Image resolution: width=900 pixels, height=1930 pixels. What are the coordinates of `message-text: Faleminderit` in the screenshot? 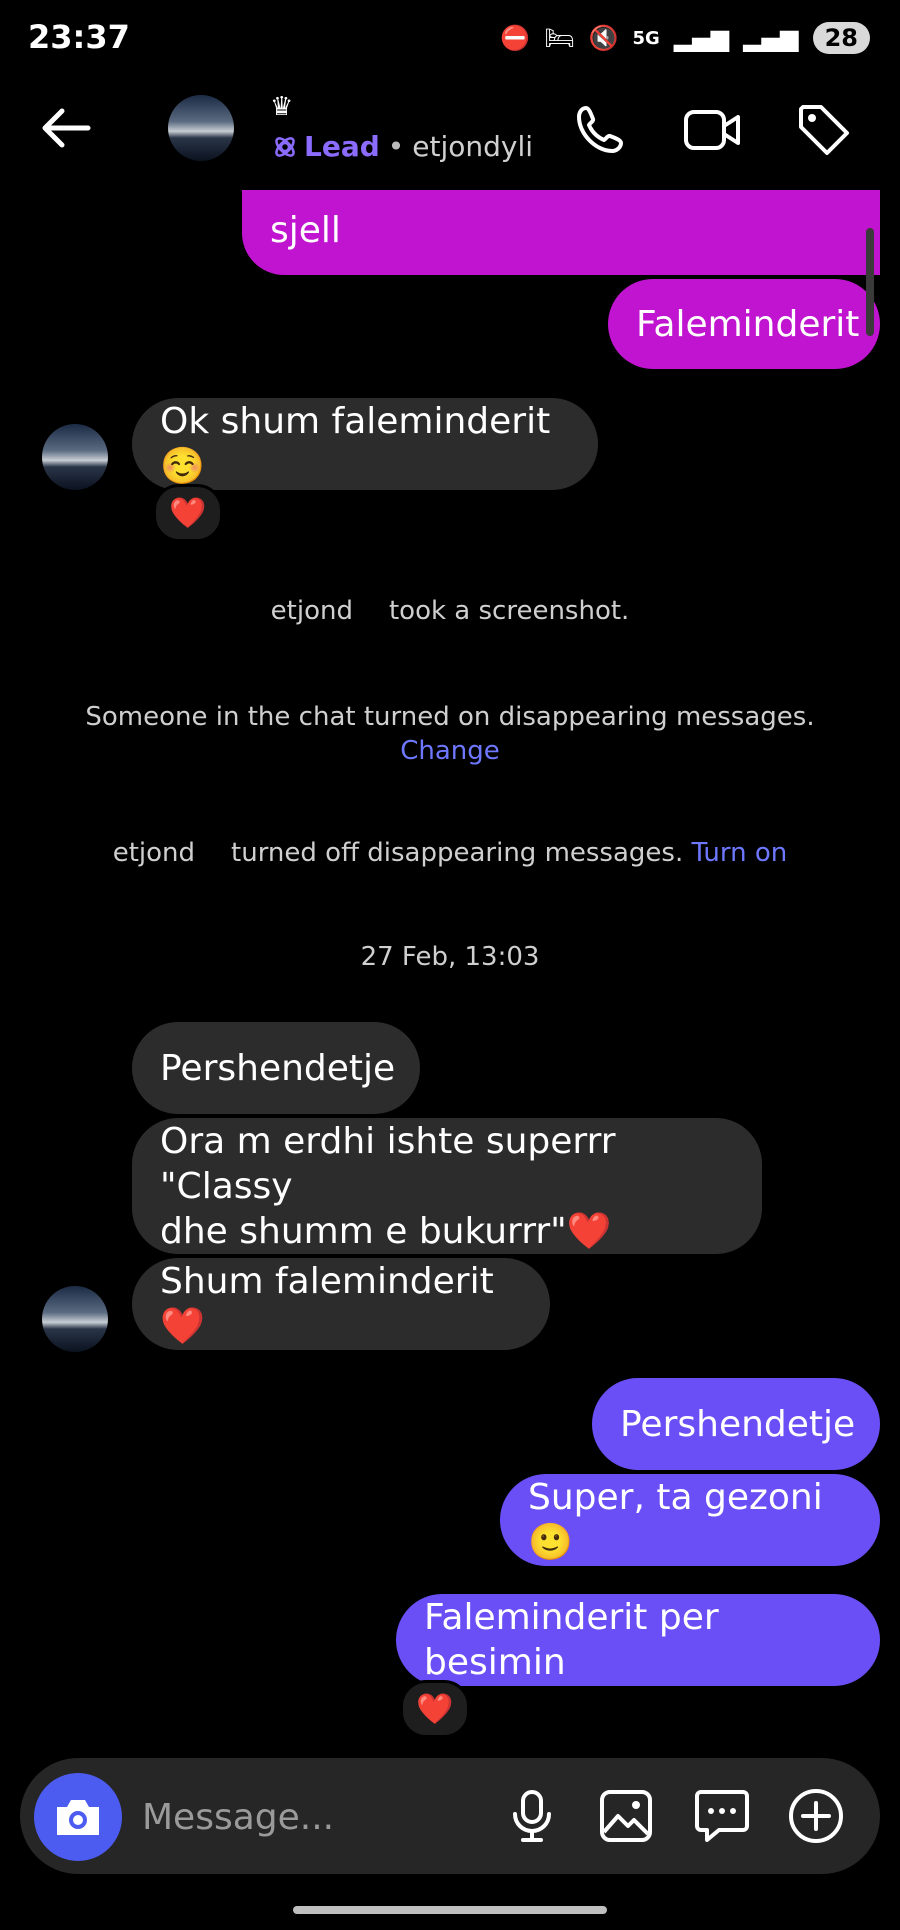 It's located at (748, 324).